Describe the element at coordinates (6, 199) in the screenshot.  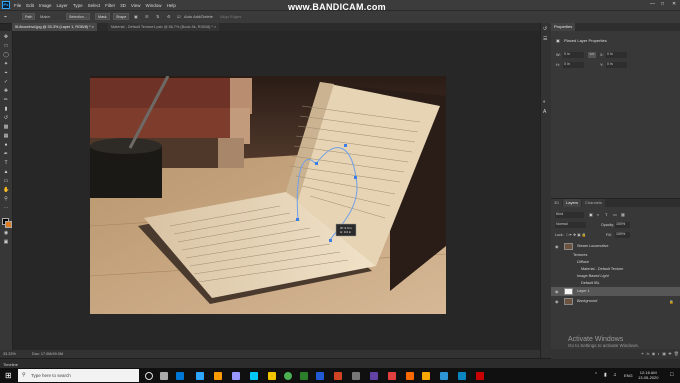
I see `zoom-tool-icon: ⚲` at that location.